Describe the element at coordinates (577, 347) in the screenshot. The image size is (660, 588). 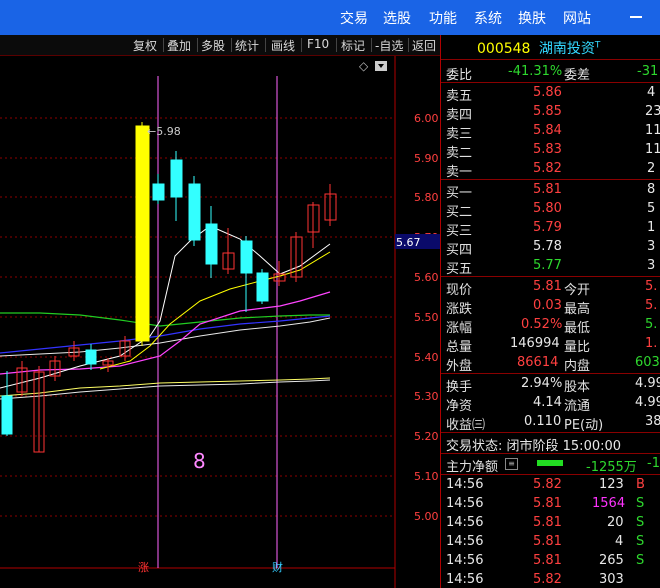
I see `stat-label: 量比` at that location.